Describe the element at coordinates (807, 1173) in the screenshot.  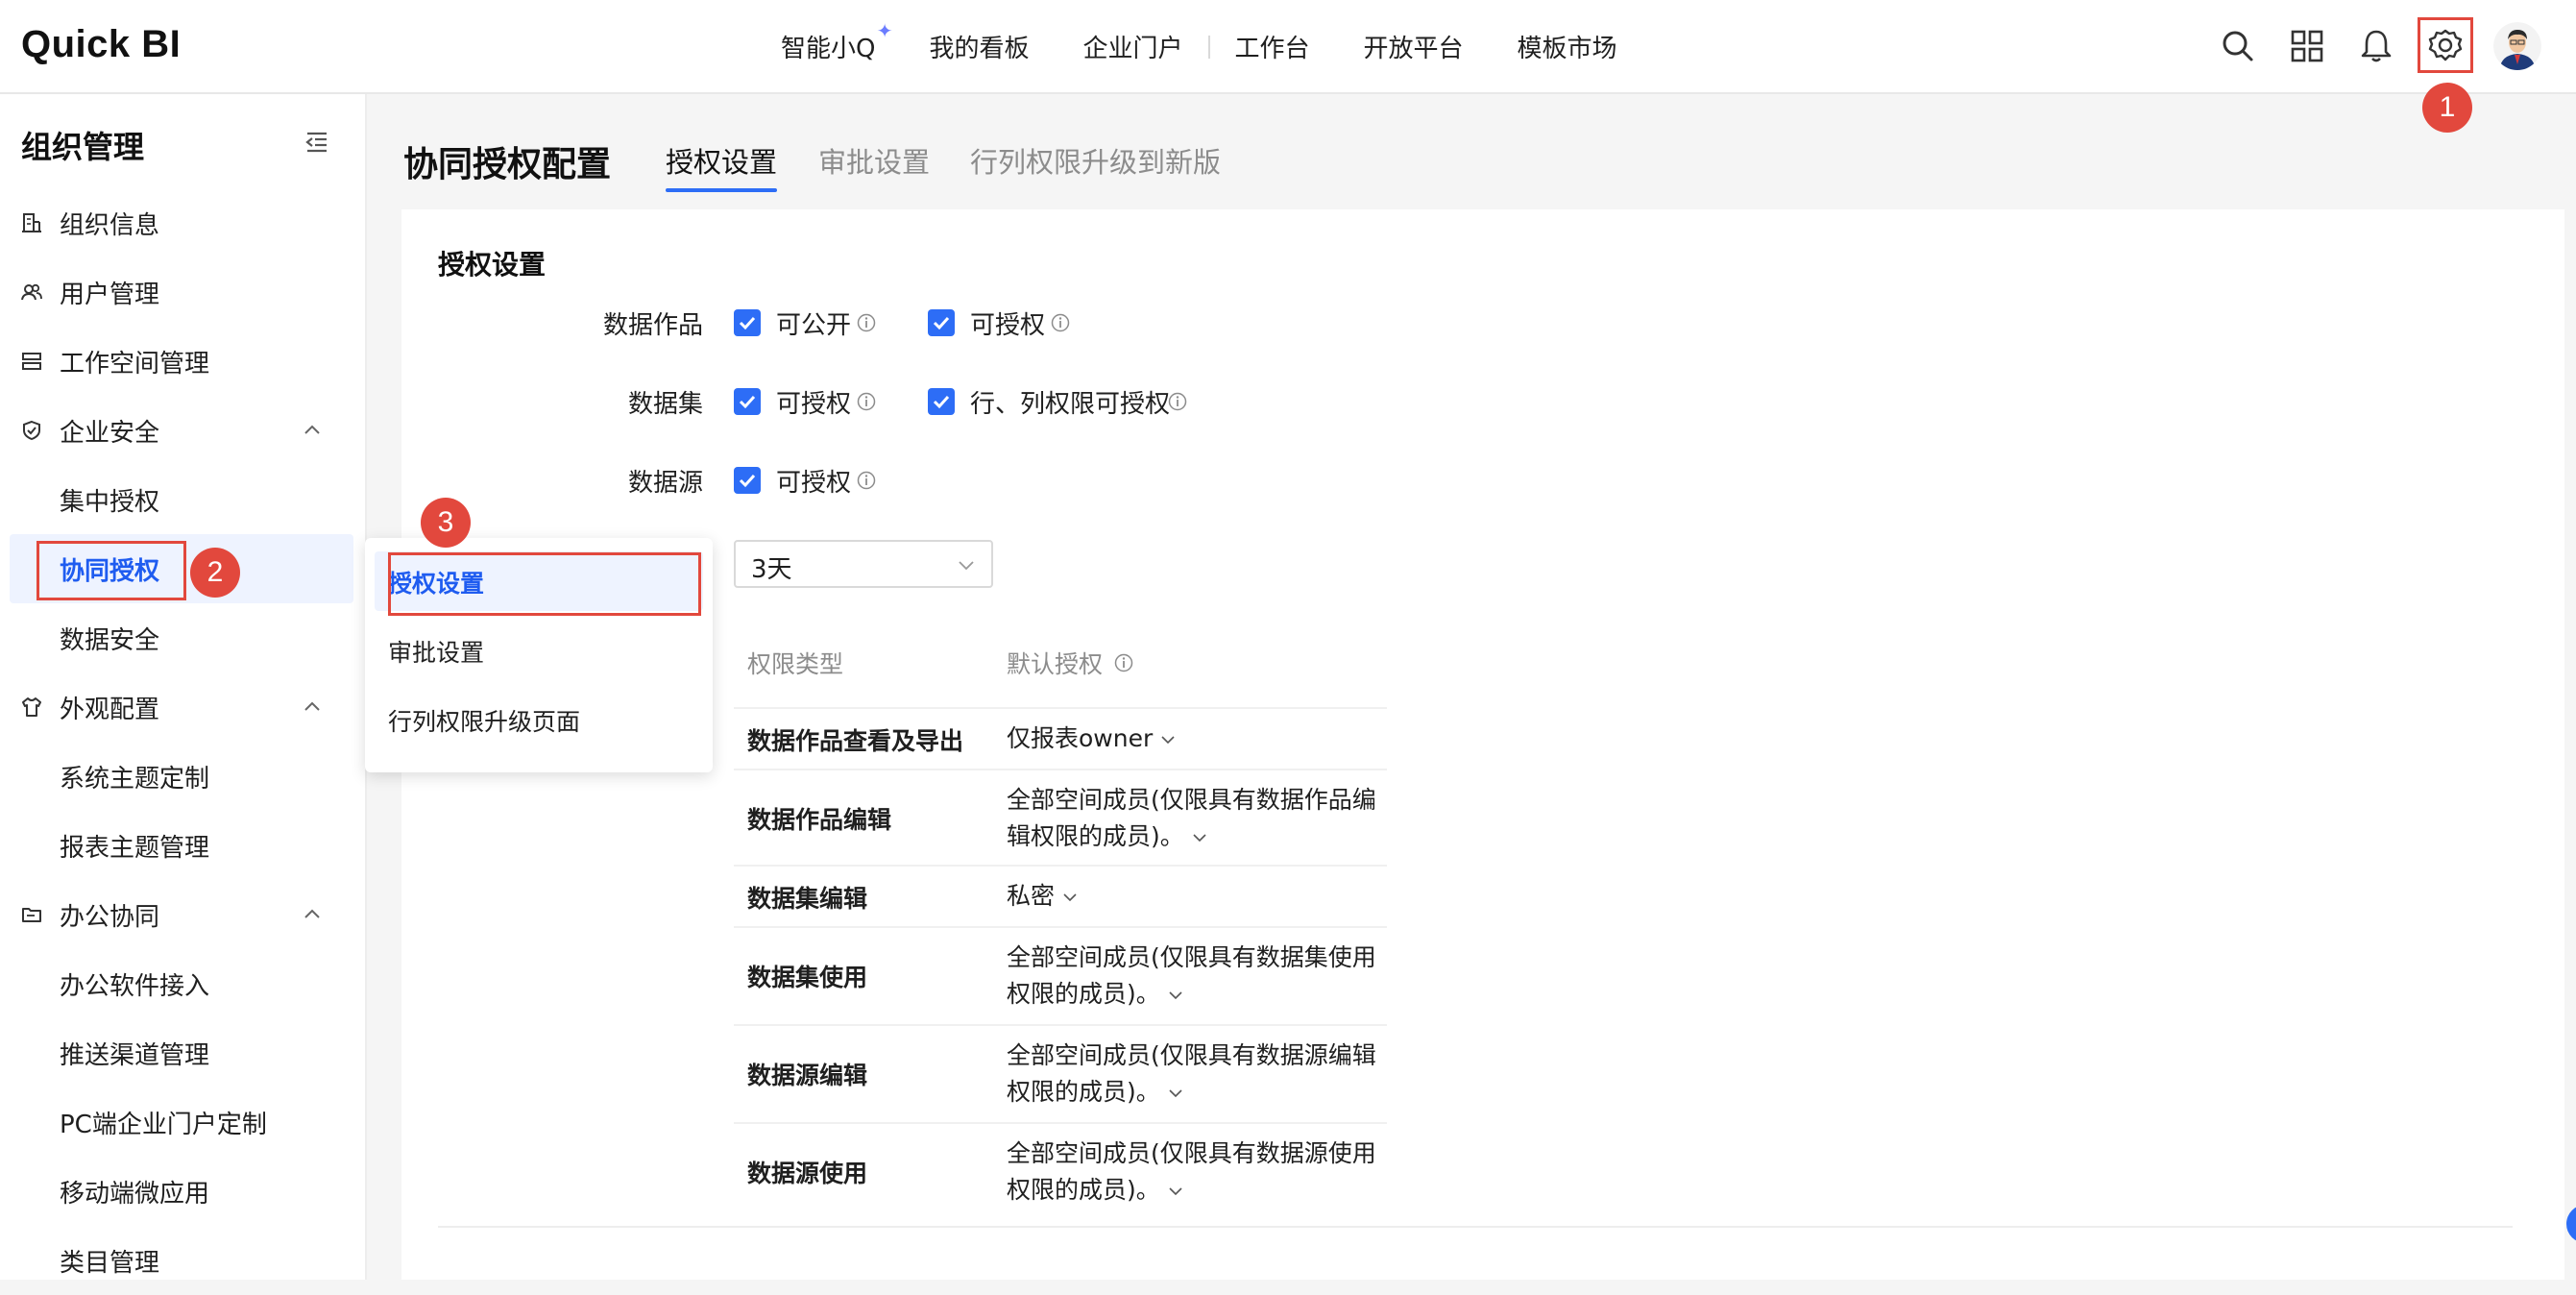
I see `permission-type-cell: 数据源使用` at that location.